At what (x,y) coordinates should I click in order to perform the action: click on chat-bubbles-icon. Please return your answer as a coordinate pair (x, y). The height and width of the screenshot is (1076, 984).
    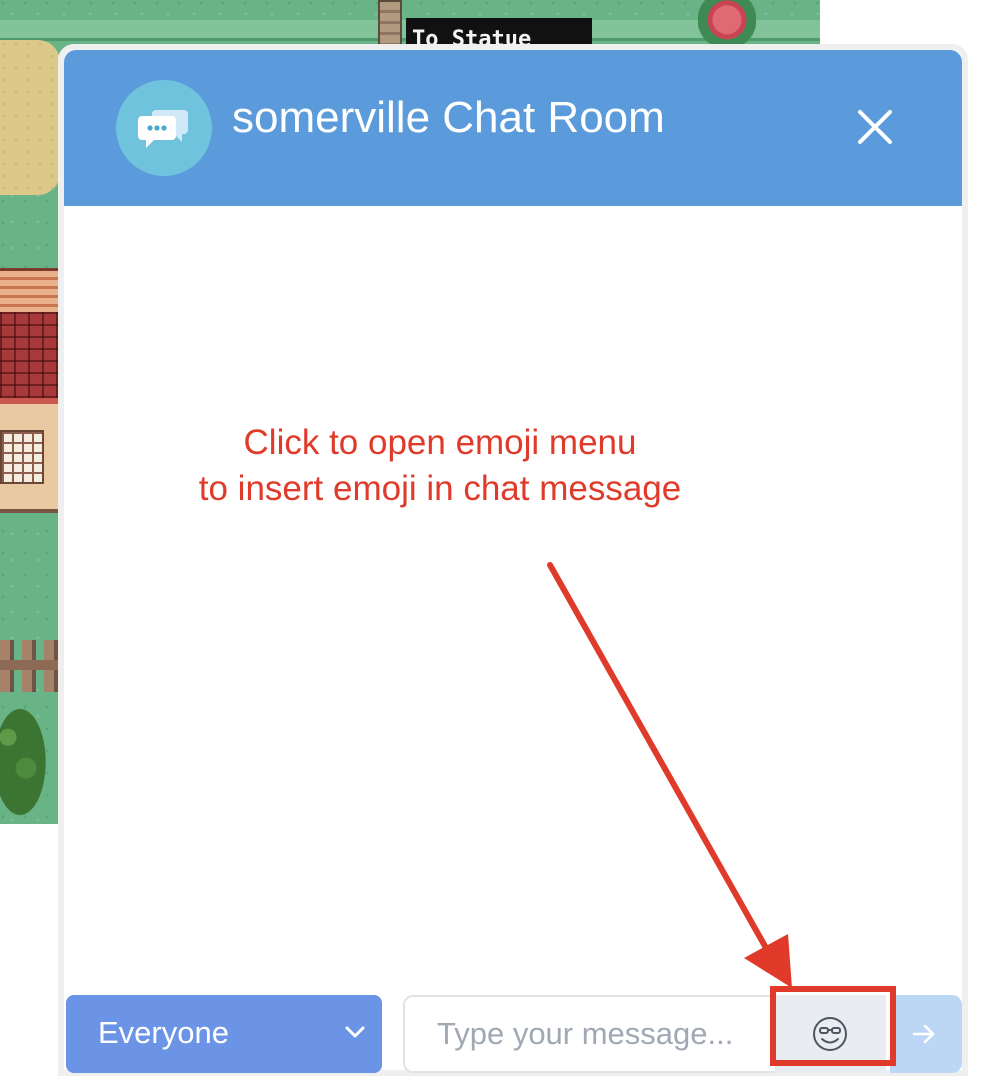
    Looking at the image, I should click on (164, 128).